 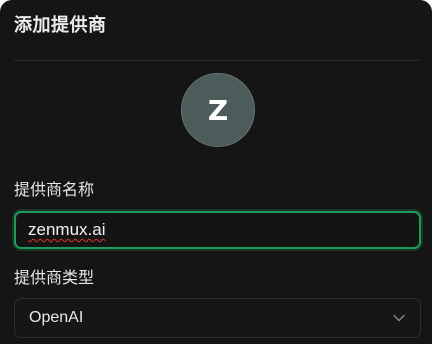 What do you see at coordinates (217, 230) in the screenshot?
I see `provider-name-input: zenmux.ai` at bounding box center [217, 230].